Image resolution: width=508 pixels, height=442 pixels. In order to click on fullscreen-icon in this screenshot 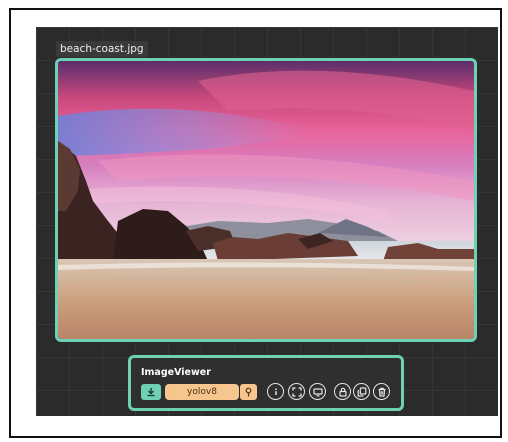, I will do `click(296, 391)`.